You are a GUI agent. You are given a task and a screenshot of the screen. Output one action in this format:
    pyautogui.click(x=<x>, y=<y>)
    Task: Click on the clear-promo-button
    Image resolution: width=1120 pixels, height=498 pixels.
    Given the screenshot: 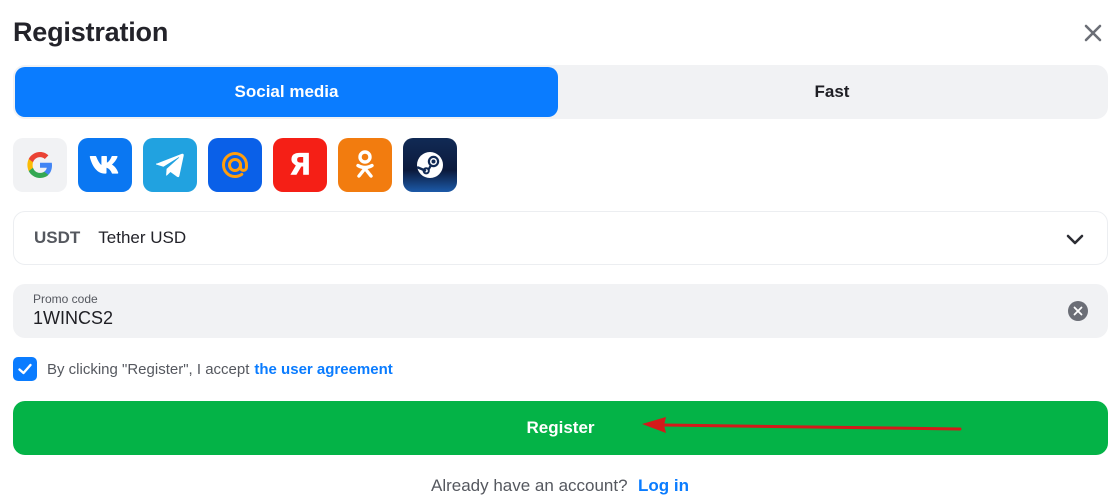 What is the action you would take?
    pyautogui.click(x=1078, y=311)
    